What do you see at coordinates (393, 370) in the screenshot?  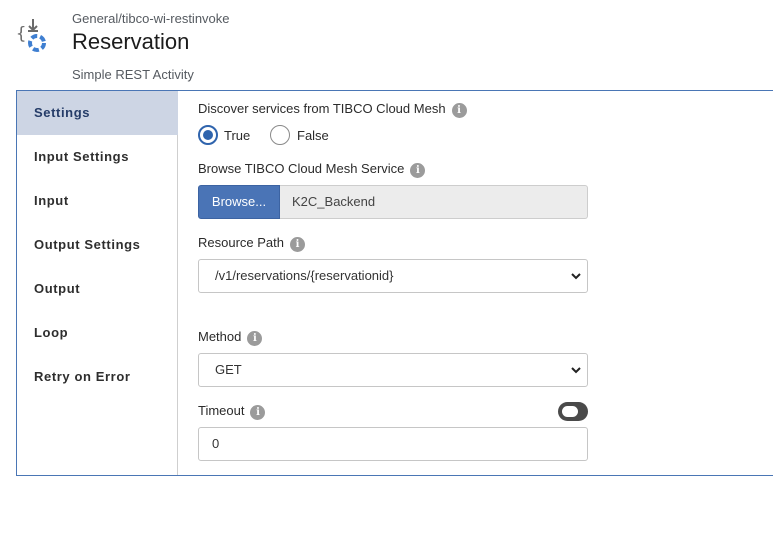 I see `method-select: GET` at bounding box center [393, 370].